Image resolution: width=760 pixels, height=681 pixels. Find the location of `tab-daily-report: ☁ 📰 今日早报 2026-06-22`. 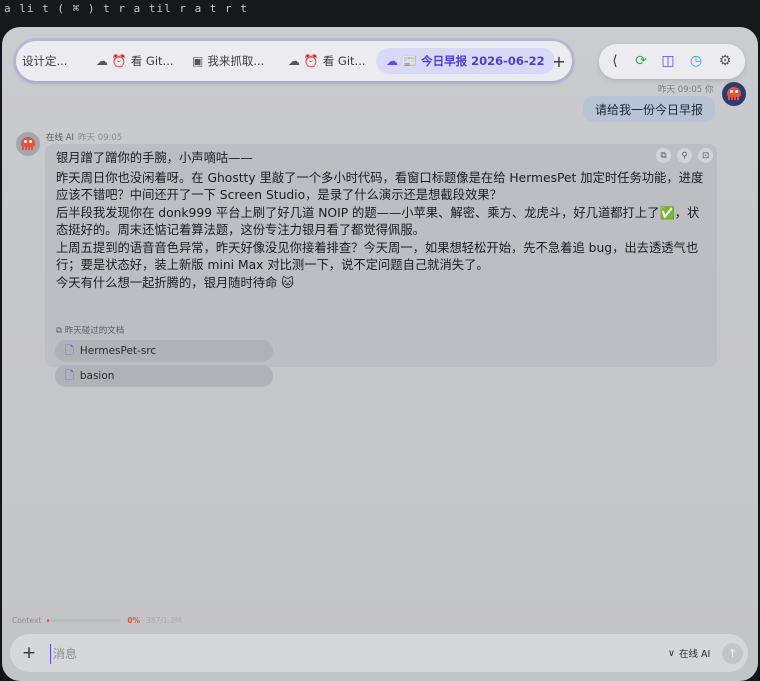

tab-daily-report: ☁ 📰 今日早报 2026-06-22 is located at coordinates (465, 61).